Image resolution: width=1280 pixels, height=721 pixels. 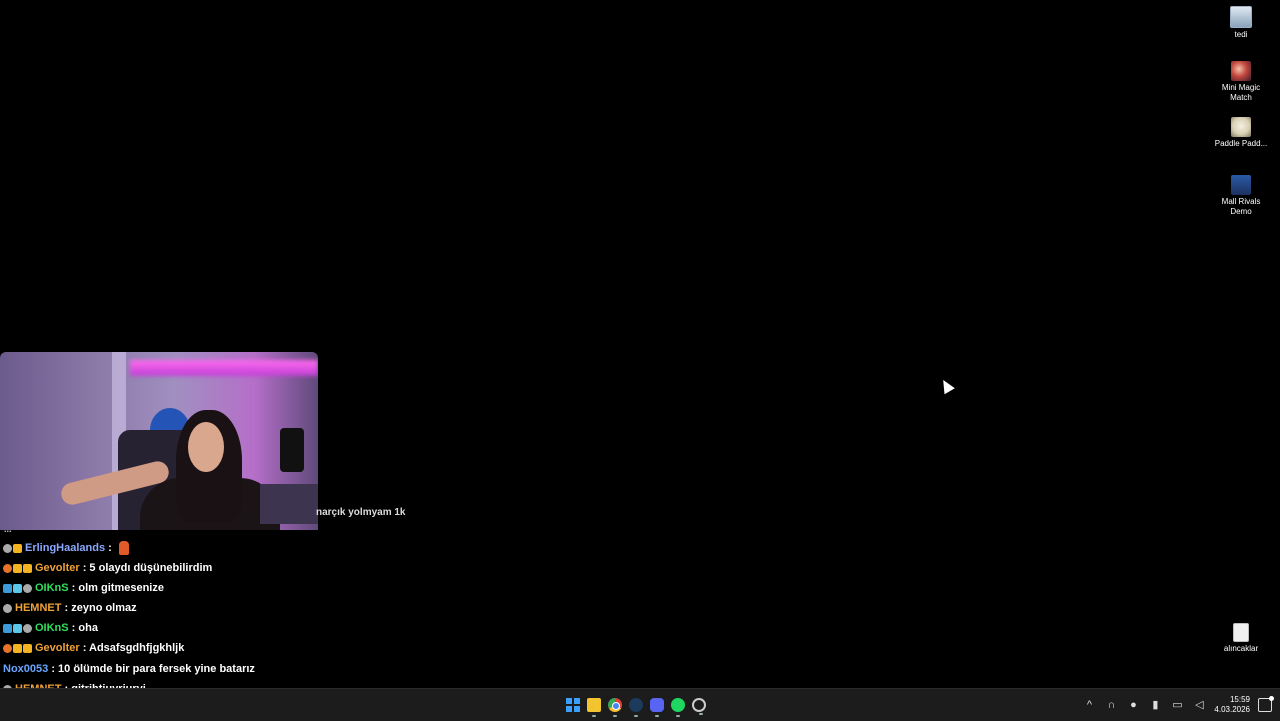 I want to click on app-icon, so click(x=699, y=706).